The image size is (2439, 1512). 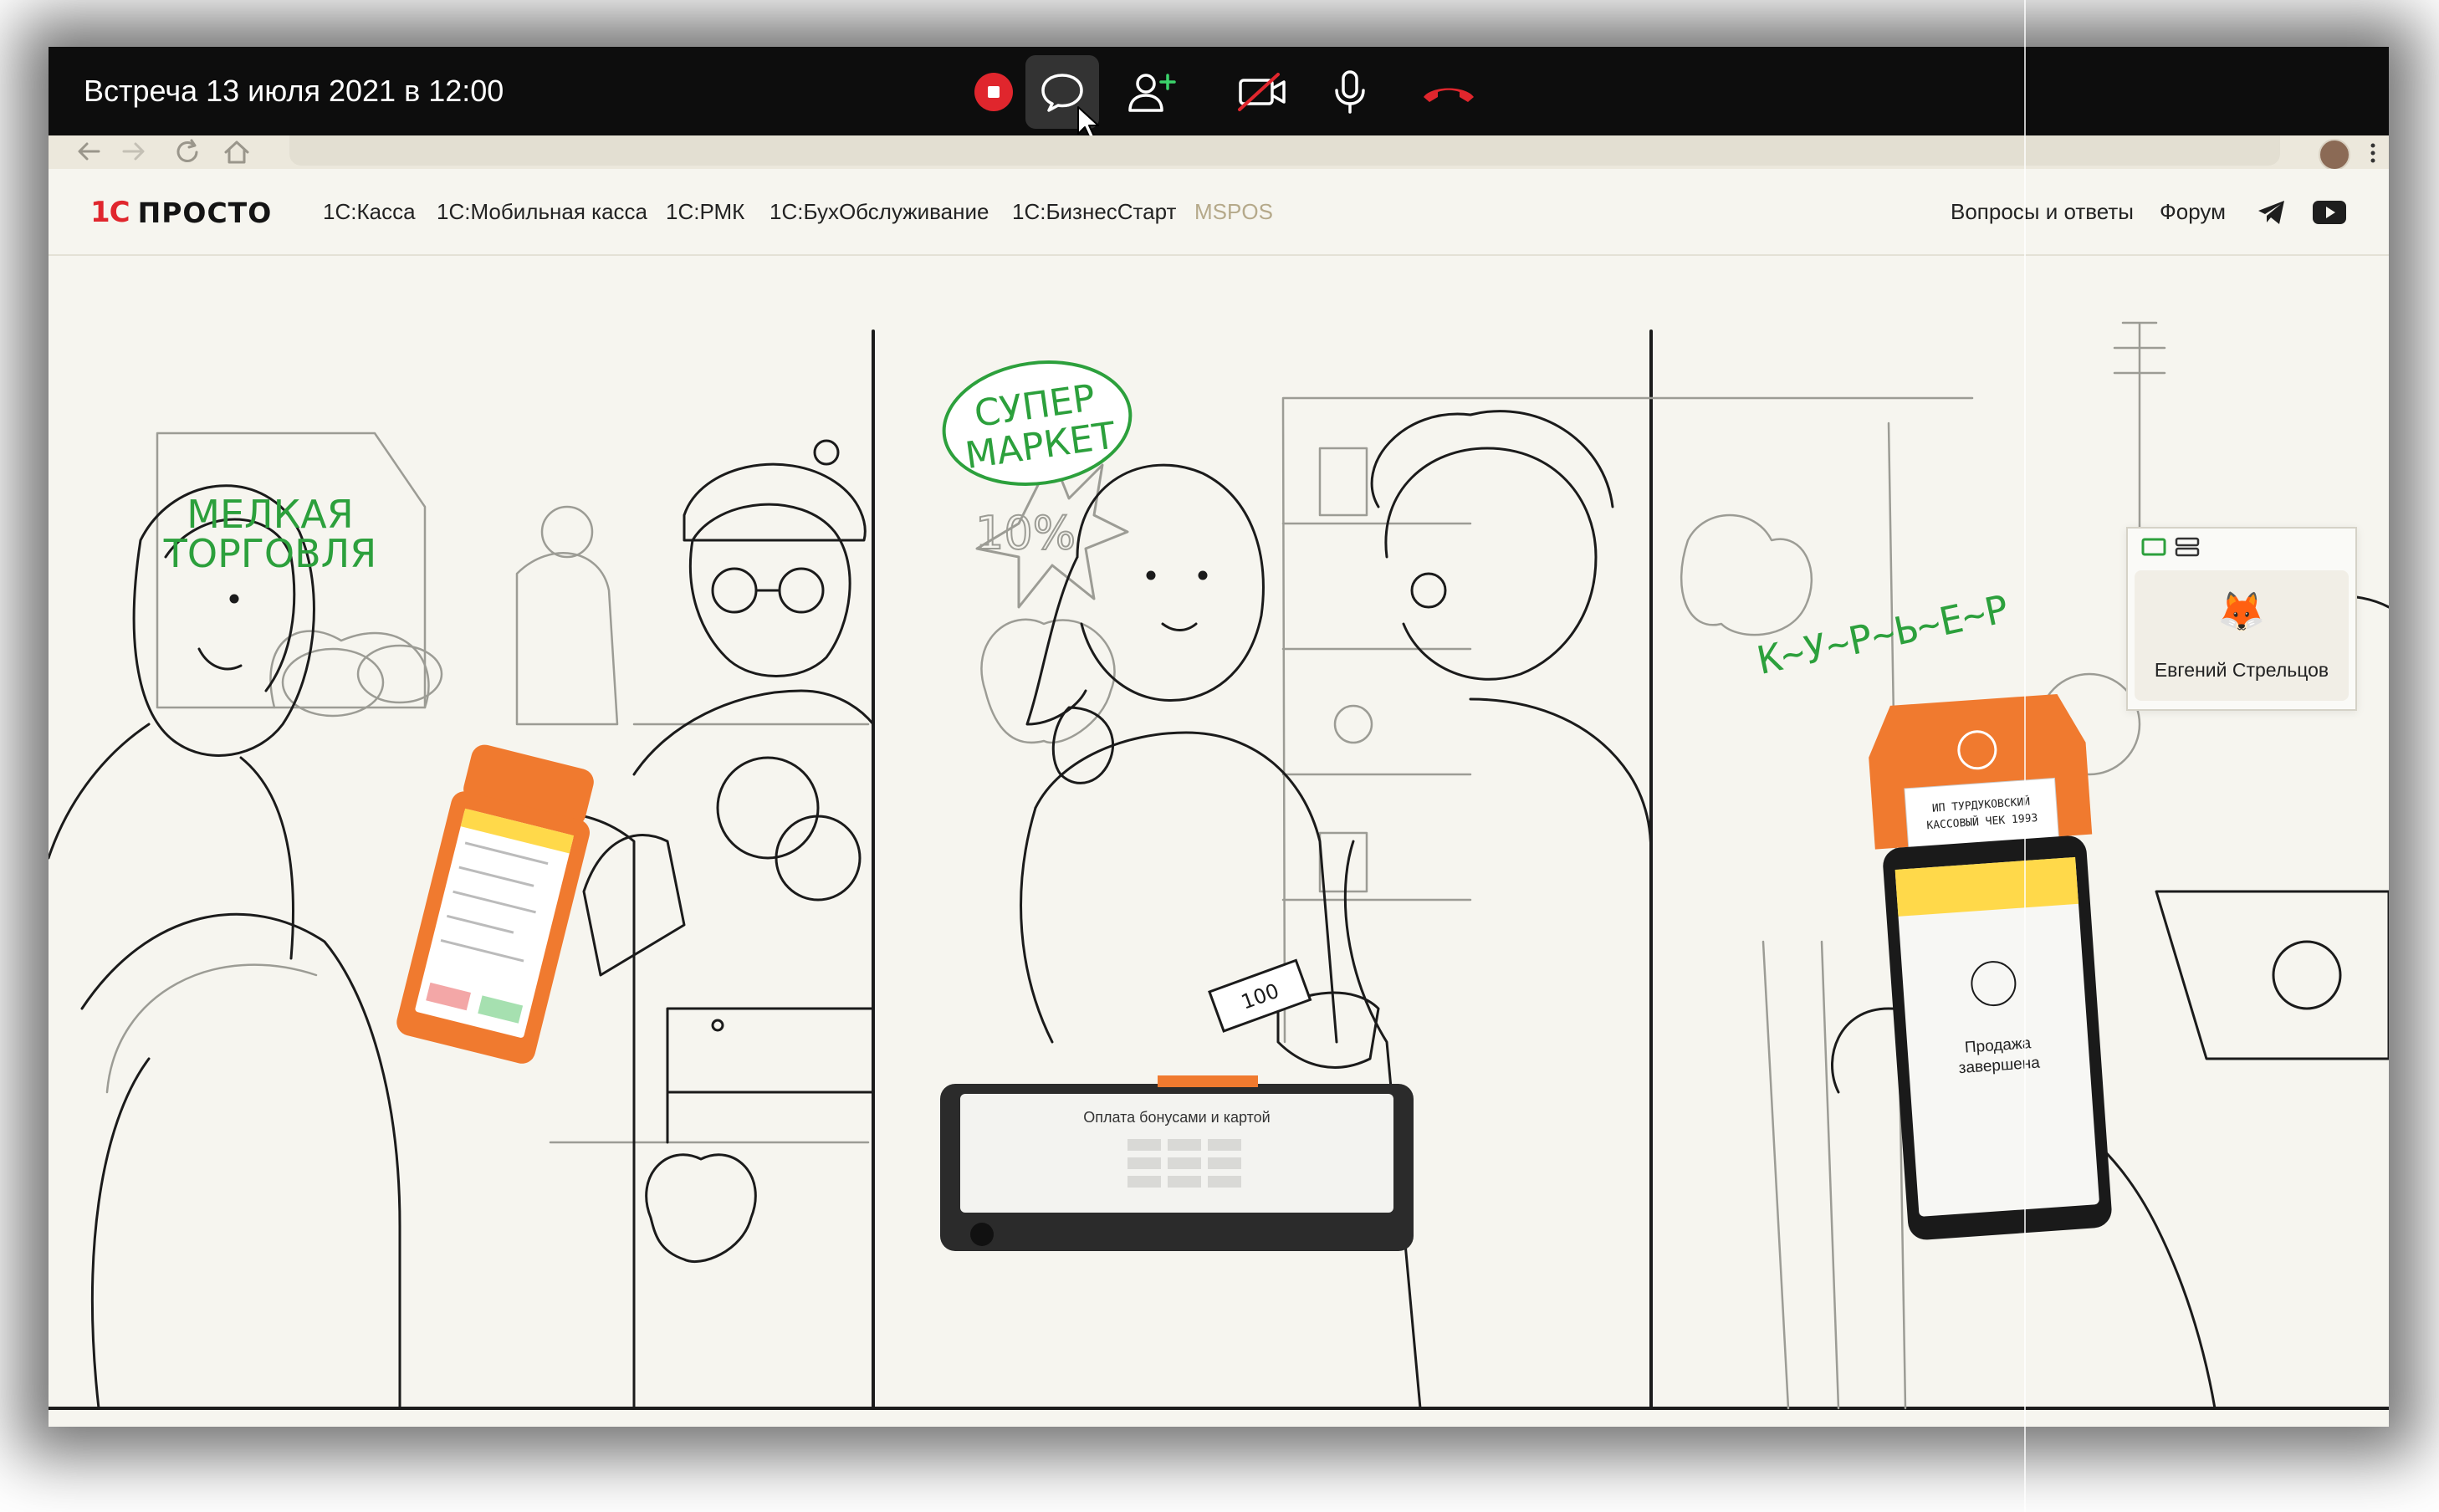 What do you see at coordinates (2043, 211) in the screenshot?
I see `nav-link-faq: Вопросы и ответы` at bounding box center [2043, 211].